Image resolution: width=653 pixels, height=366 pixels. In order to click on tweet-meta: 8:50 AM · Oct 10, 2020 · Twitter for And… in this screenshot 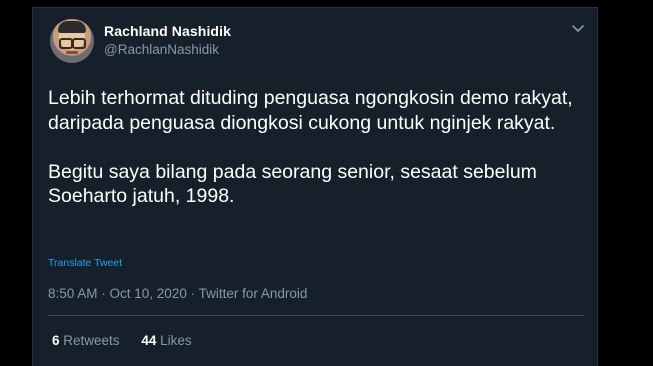, I will do `click(178, 293)`.